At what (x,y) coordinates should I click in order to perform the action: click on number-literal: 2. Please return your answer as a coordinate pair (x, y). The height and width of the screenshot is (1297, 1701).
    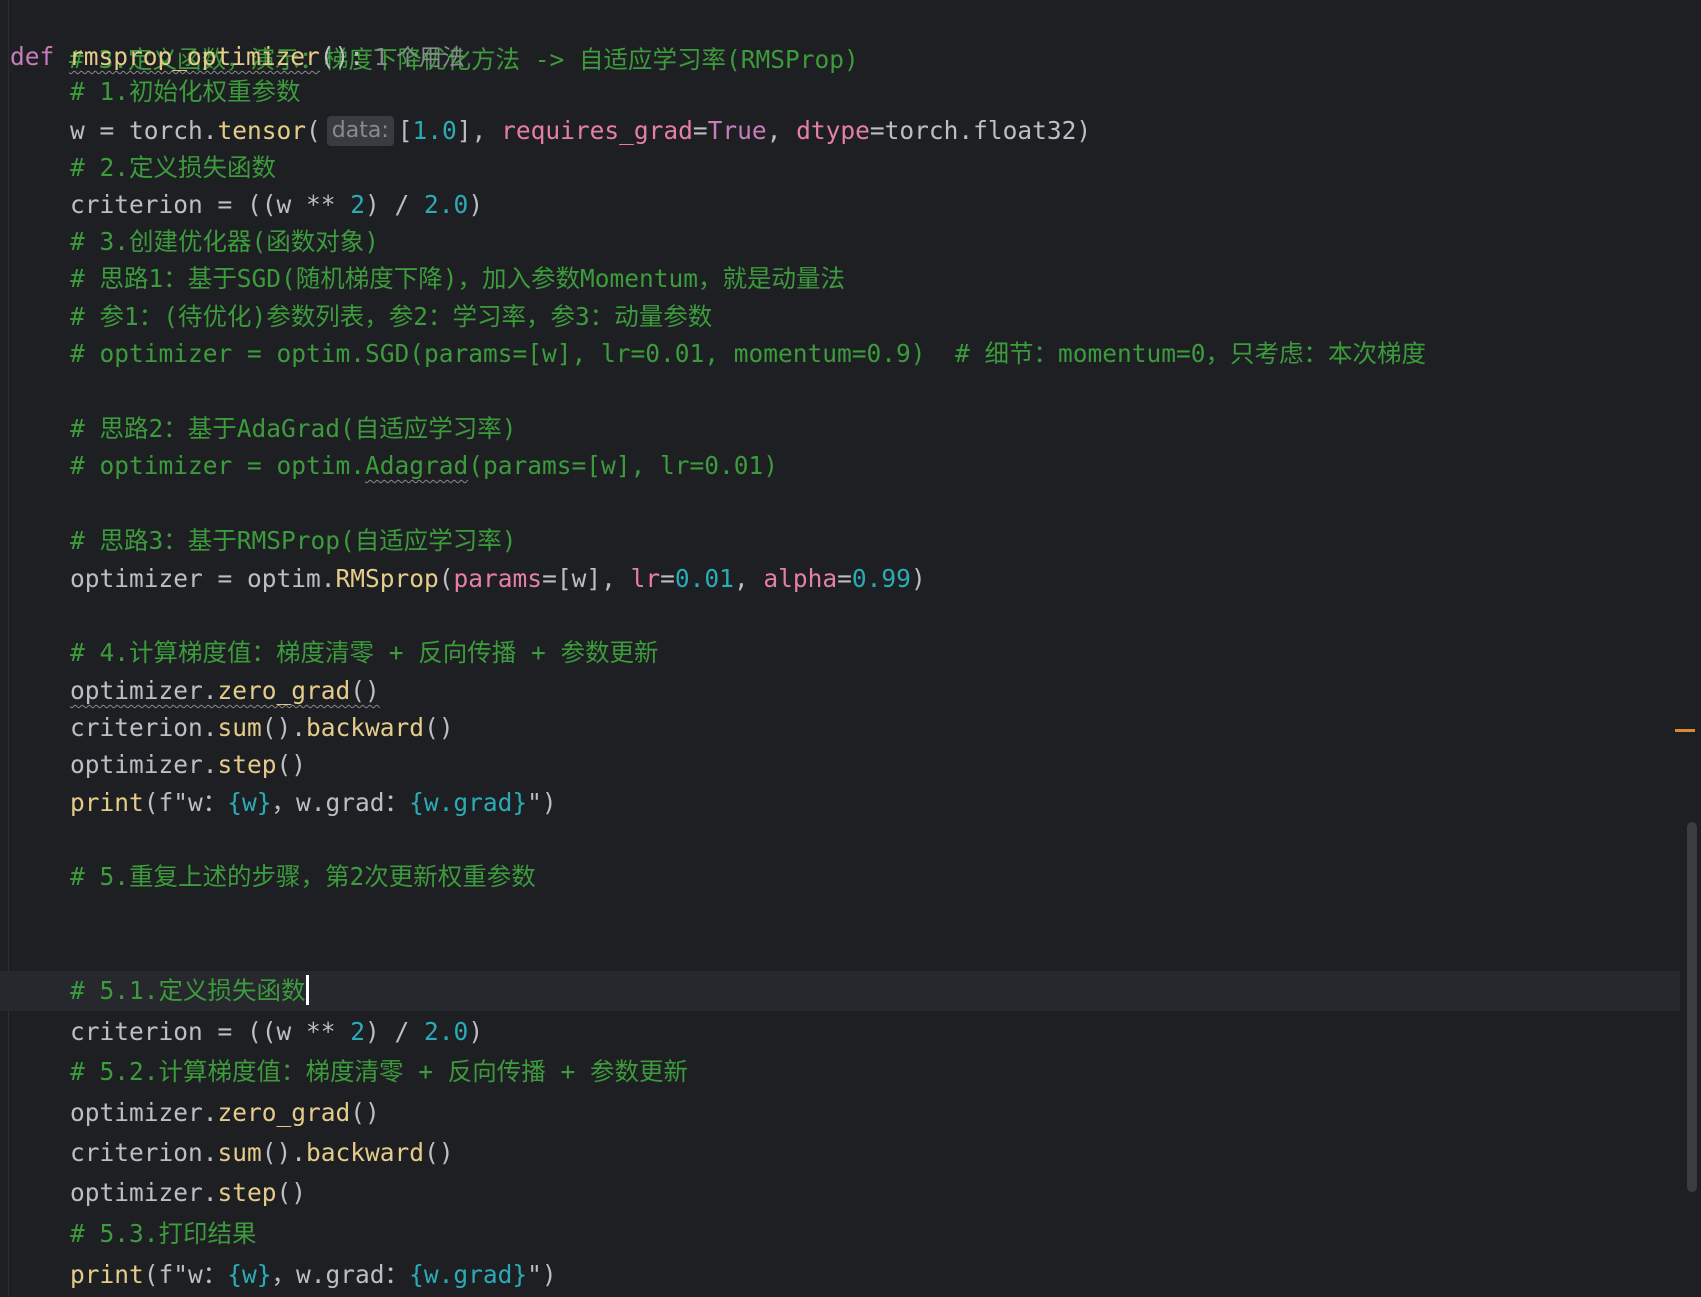
    Looking at the image, I should click on (358, 1031).